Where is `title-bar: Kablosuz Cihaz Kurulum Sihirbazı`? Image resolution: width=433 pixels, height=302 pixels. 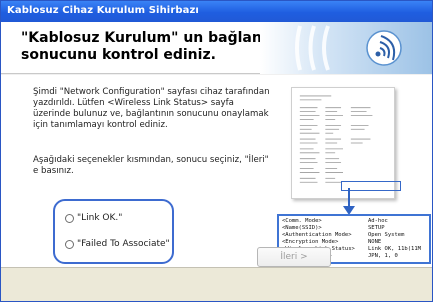 title-bar: Kablosuz Cihaz Kurulum Sihirbazı is located at coordinates (216, 11).